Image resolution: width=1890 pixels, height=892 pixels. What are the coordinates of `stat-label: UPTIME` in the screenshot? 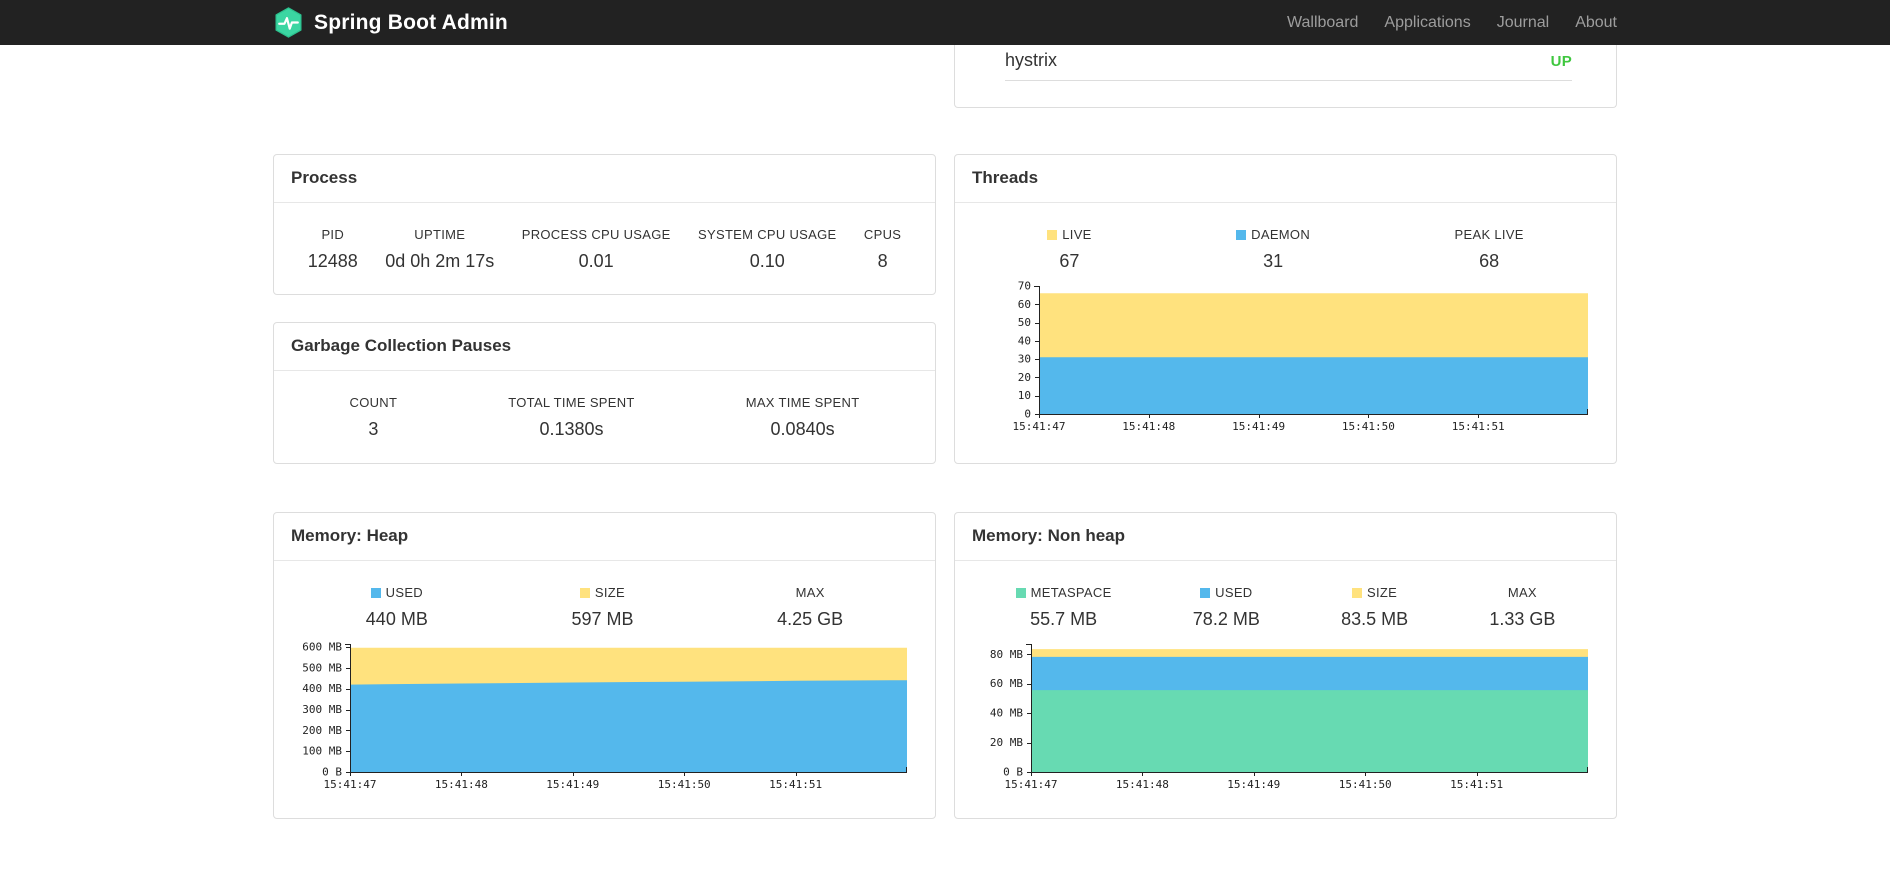 It's located at (440, 234).